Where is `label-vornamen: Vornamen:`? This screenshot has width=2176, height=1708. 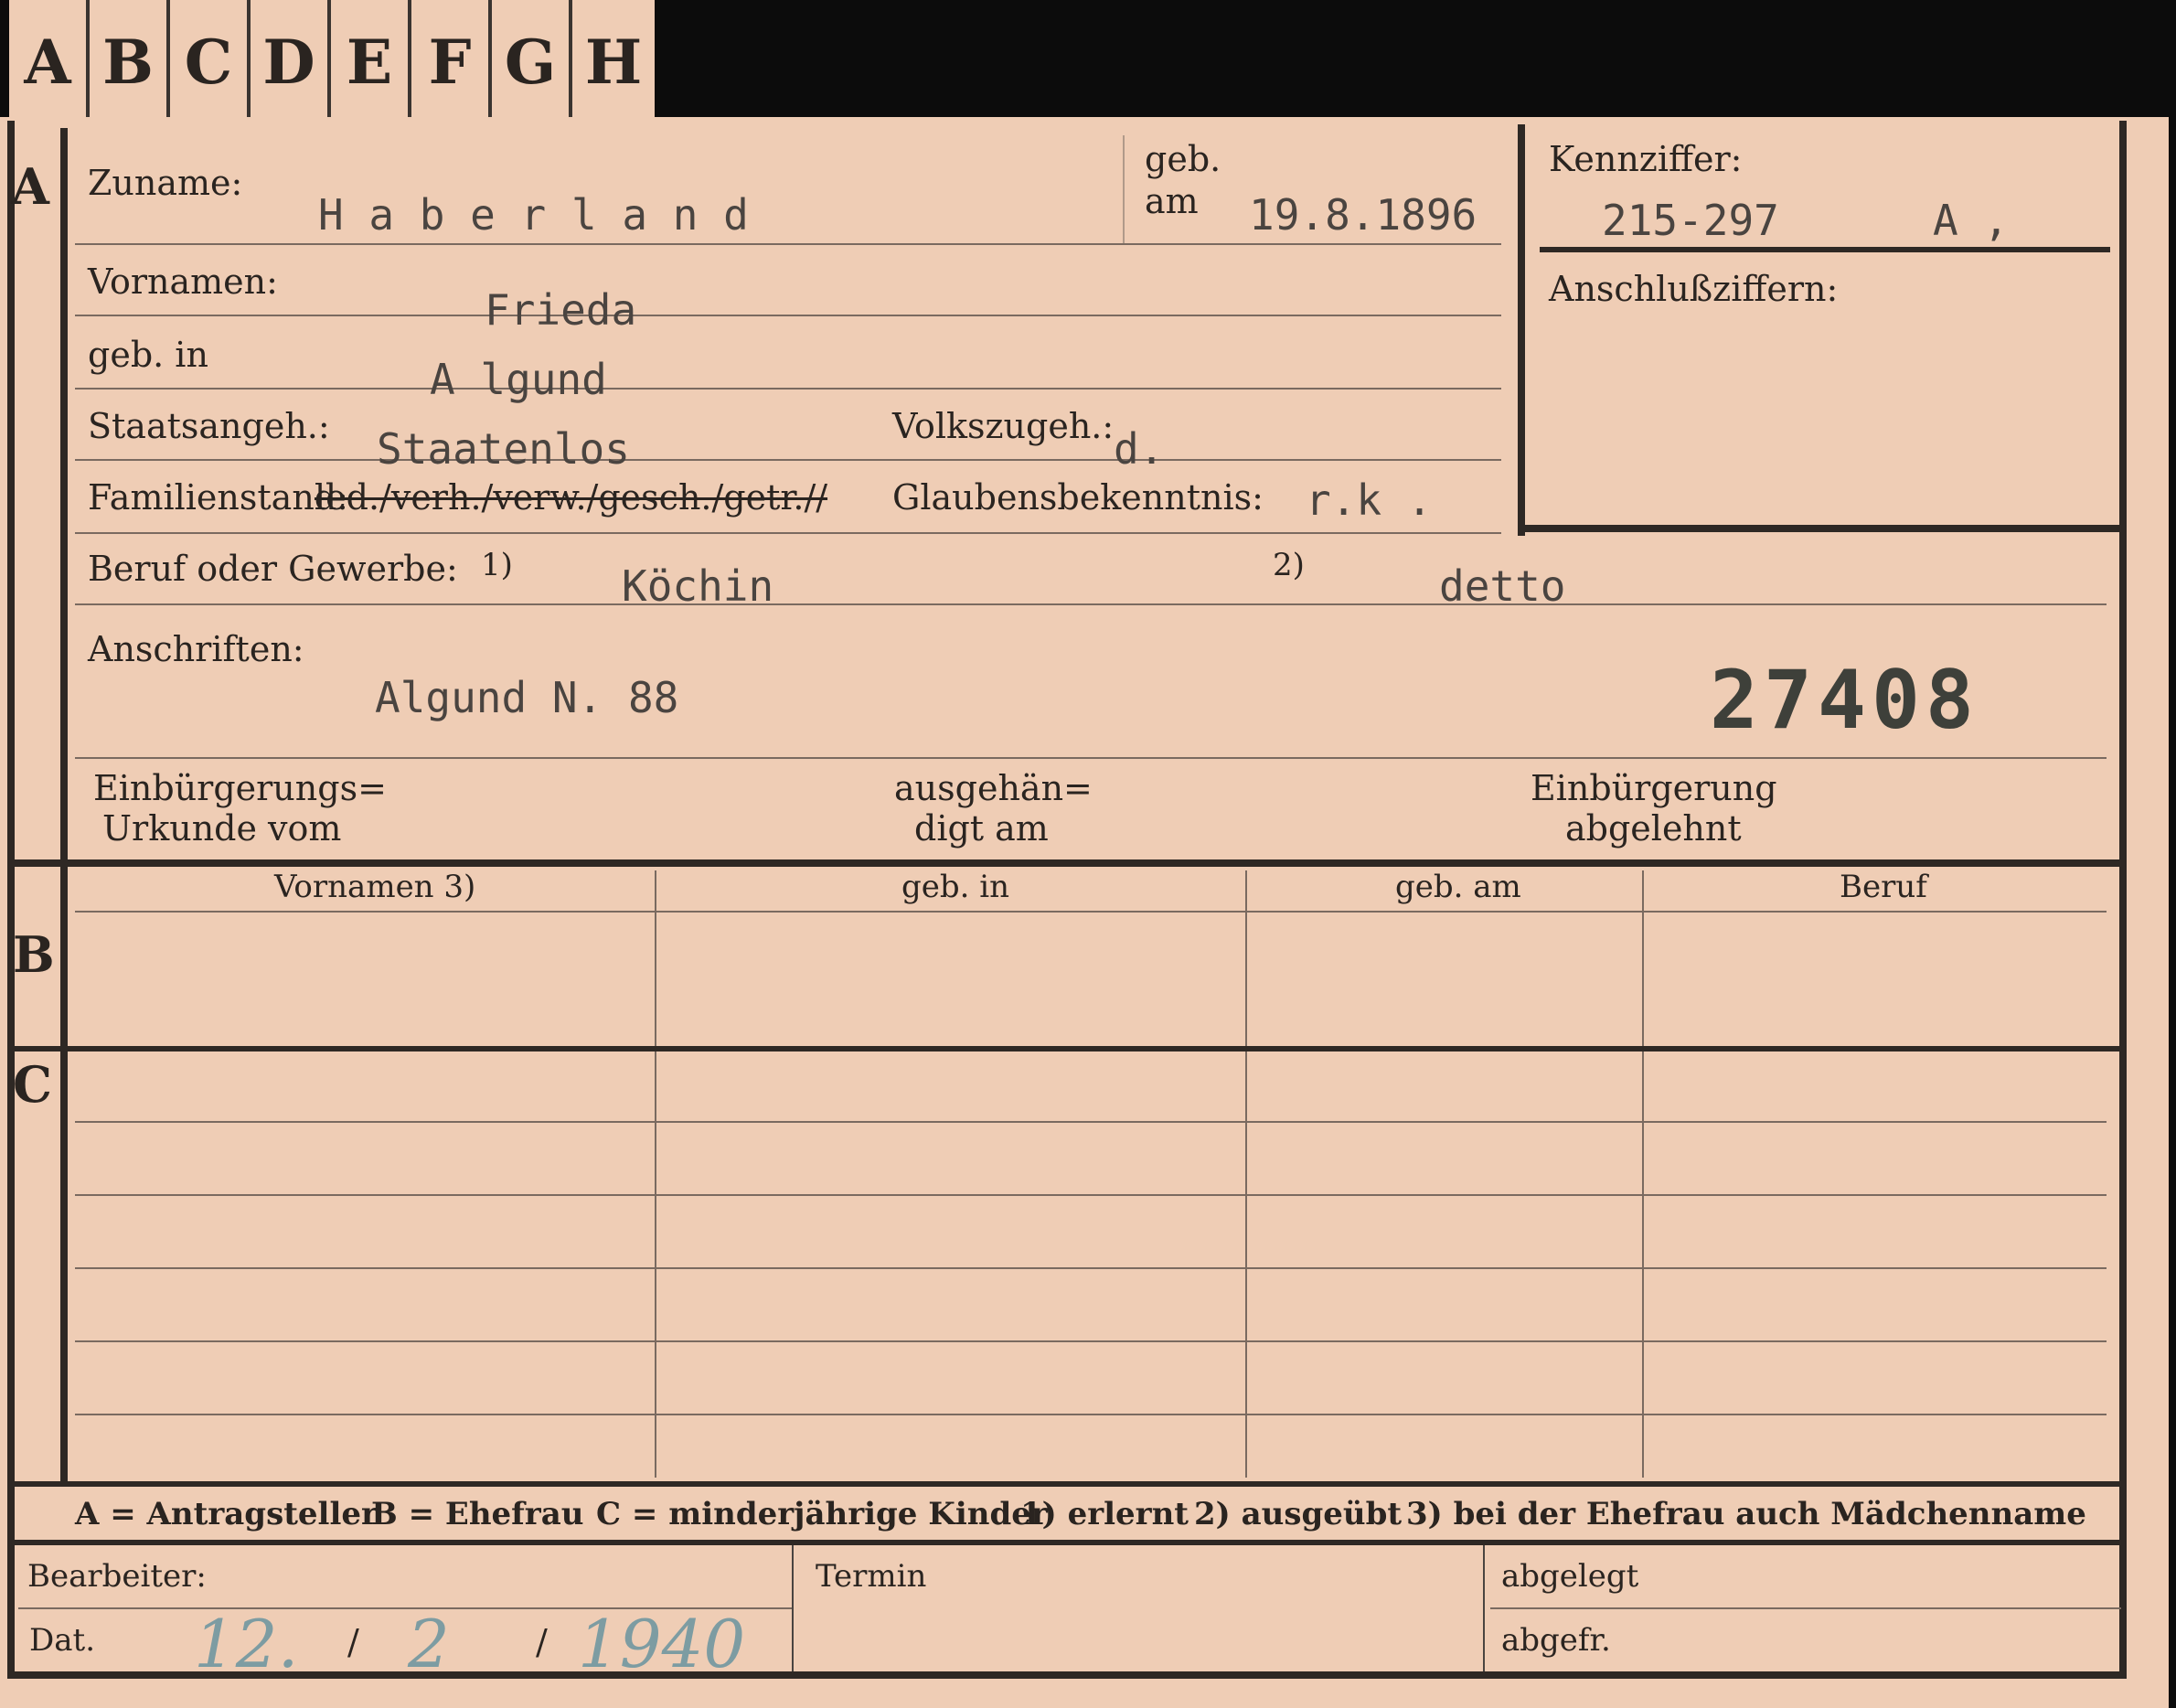 label-vornamen: Vornamen: is located at coordinates (183, 282).